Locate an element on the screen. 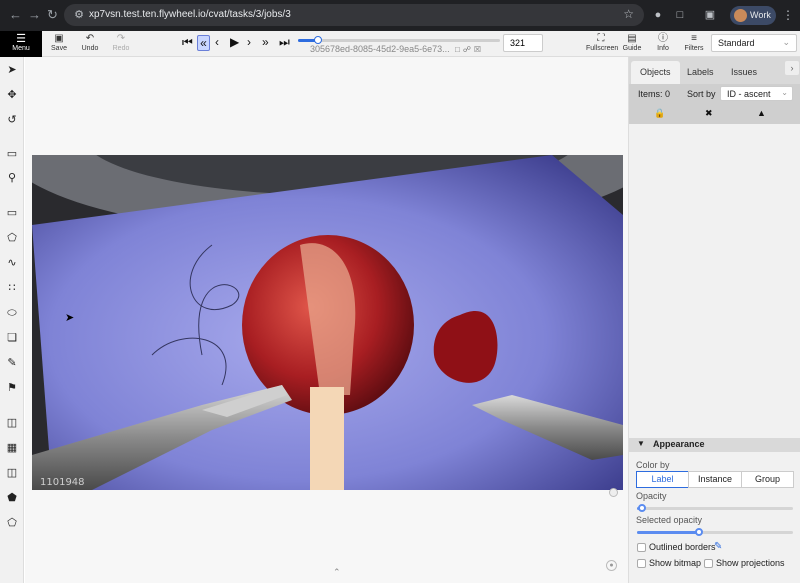 This screenshot has width=800, height=583. chevron-down-icon: ⌄ is located at coordinates (784, 92).